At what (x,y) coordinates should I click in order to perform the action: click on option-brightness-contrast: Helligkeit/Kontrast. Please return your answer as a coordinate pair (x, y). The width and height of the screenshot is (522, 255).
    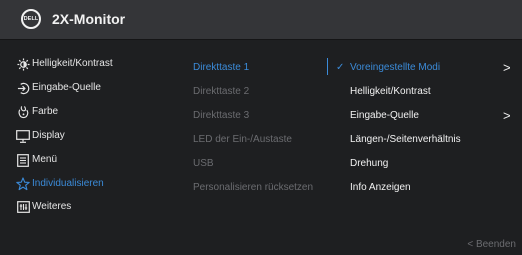
    Looking at the image, I should click on (390, 91).